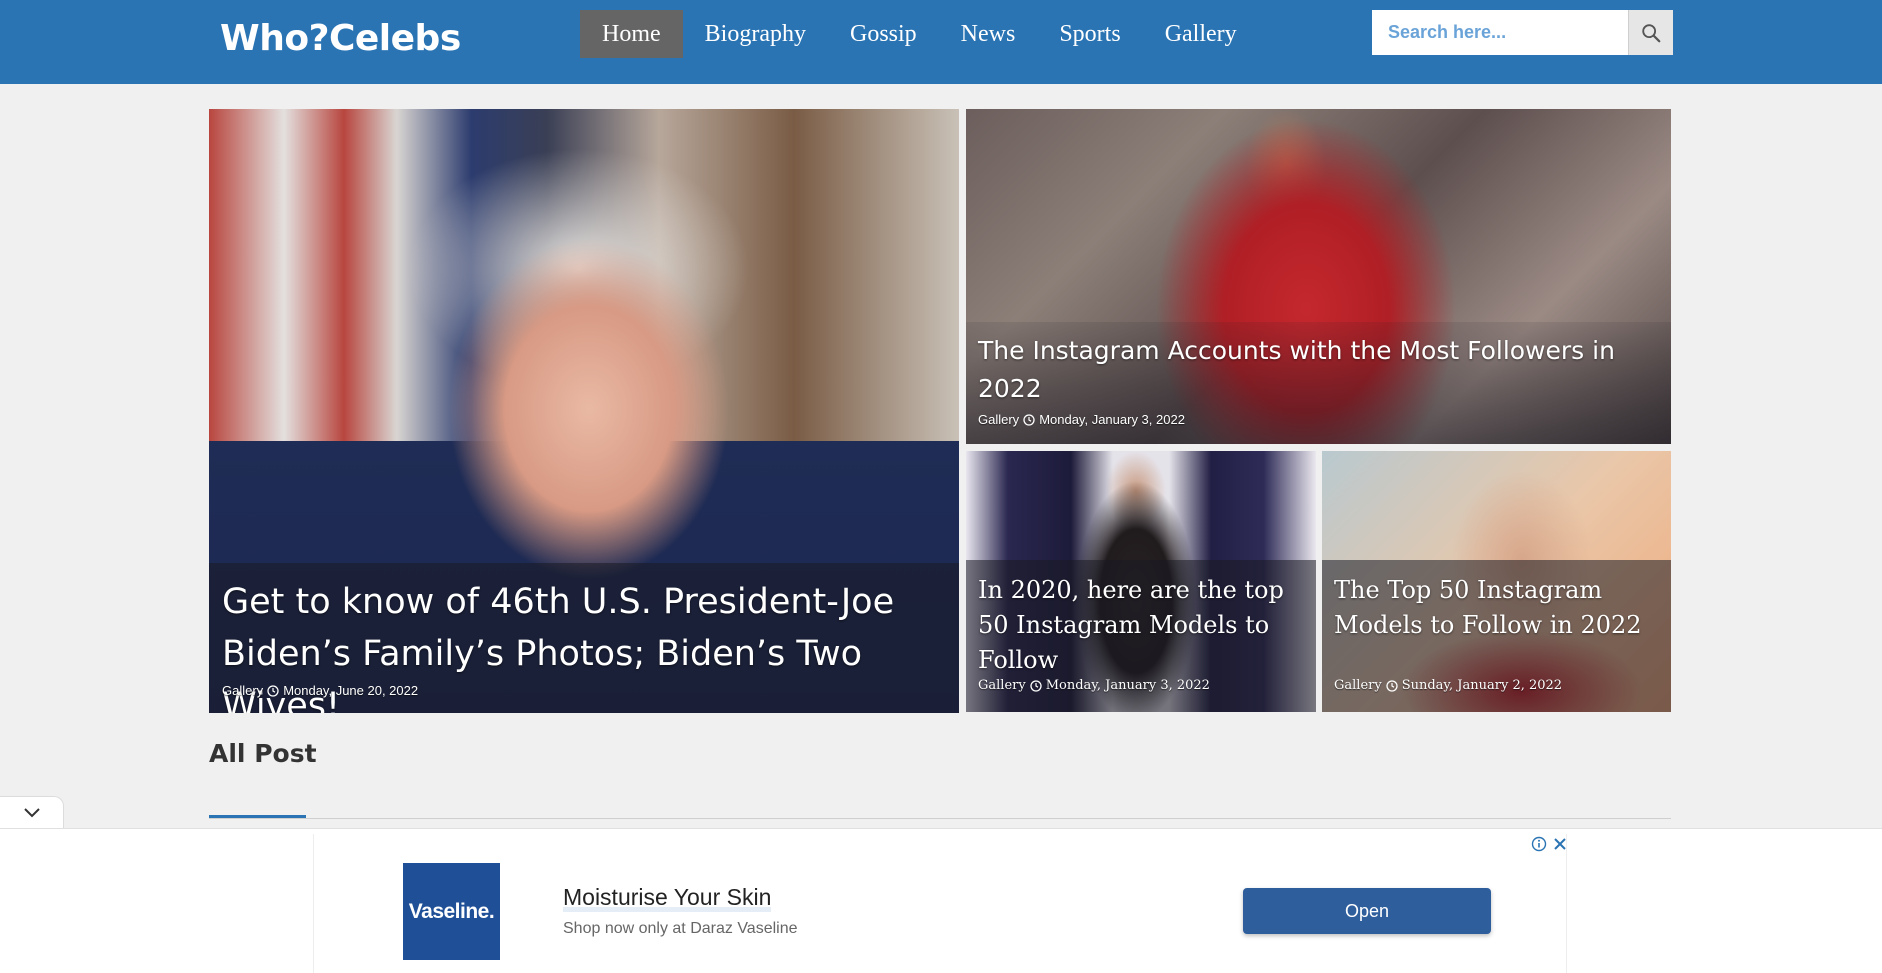 The height and width of the screenshot is (973, 1882). I want to click on search-button, so click(1650, 32).